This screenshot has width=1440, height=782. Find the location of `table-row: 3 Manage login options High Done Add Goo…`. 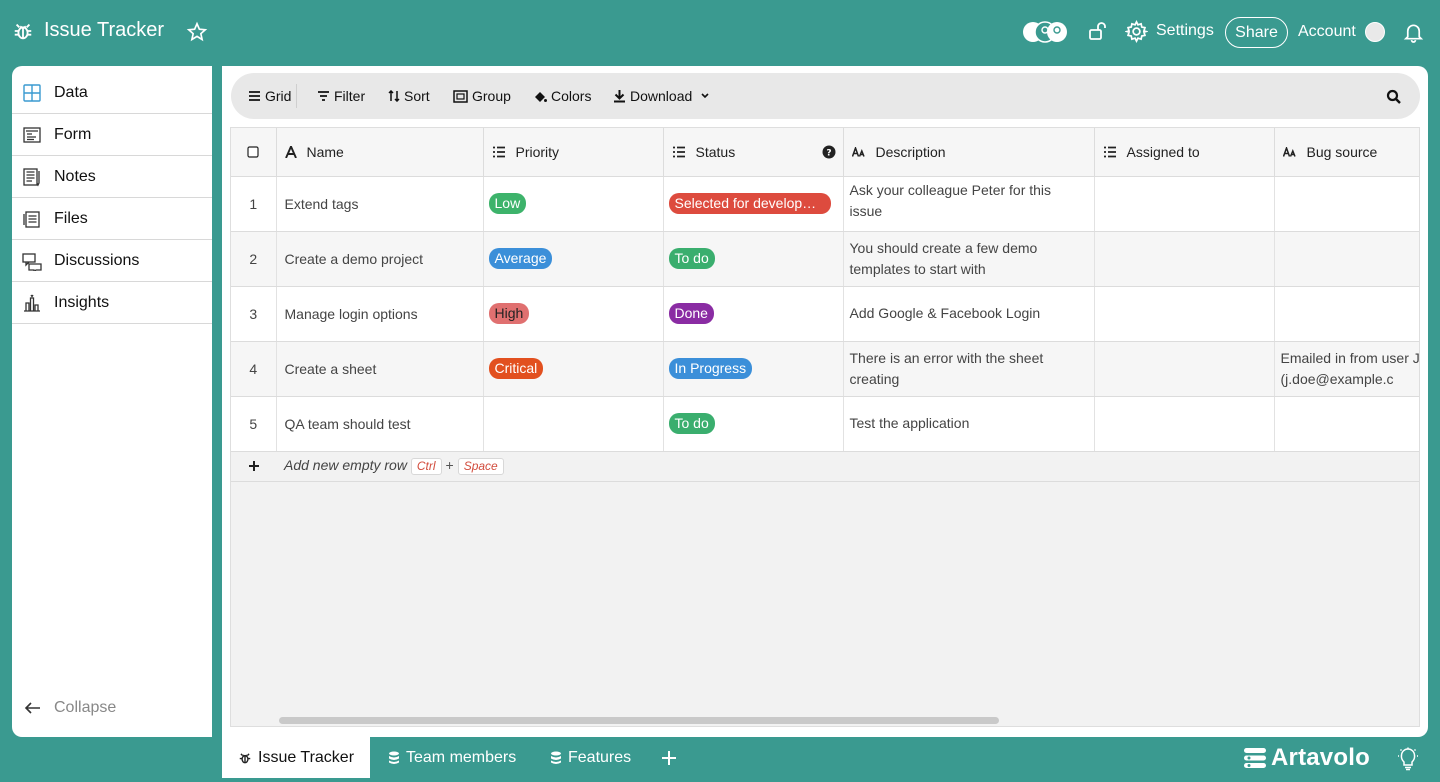

table-row: 3 Manage login options High Done Add Goo… is located at coordinates (825, 314).